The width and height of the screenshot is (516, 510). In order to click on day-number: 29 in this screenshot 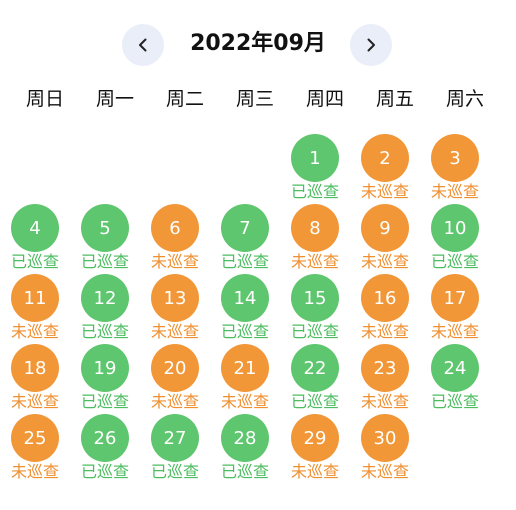, I will do `click(315, 438)`.